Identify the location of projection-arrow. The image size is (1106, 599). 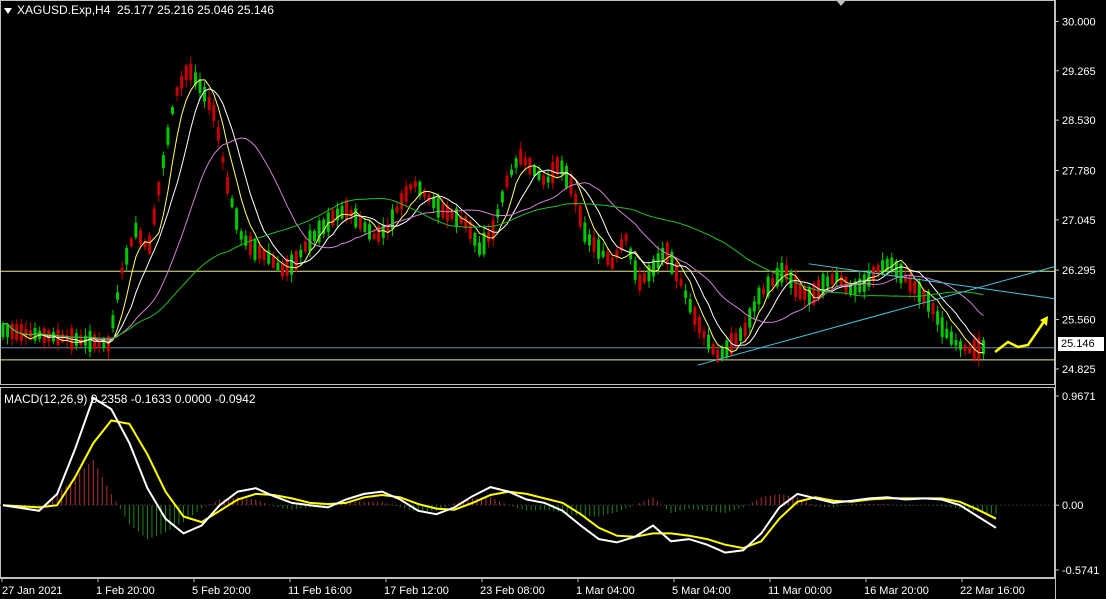
(1020, 336).